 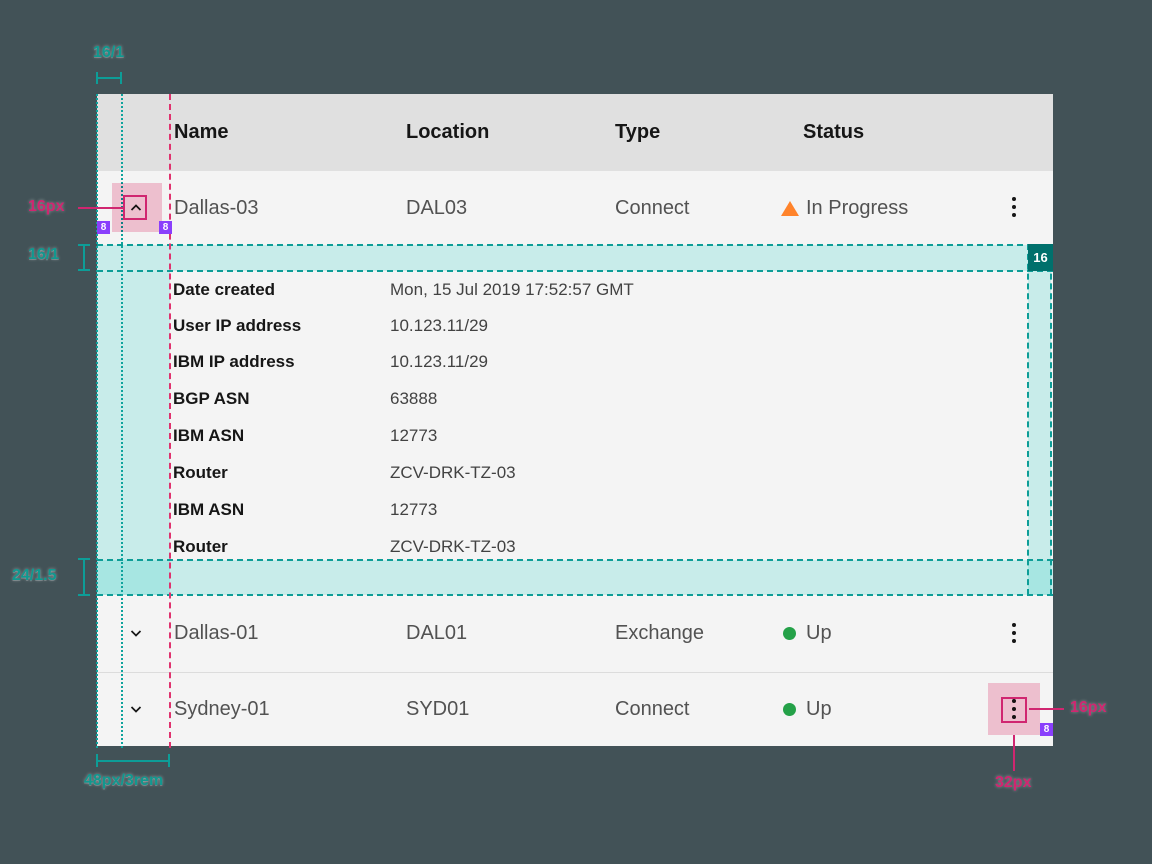 What do you see at coordinates (448, 132) in the screenshot?
I see `column-header-location: Location` at bounding box center [448, 132].